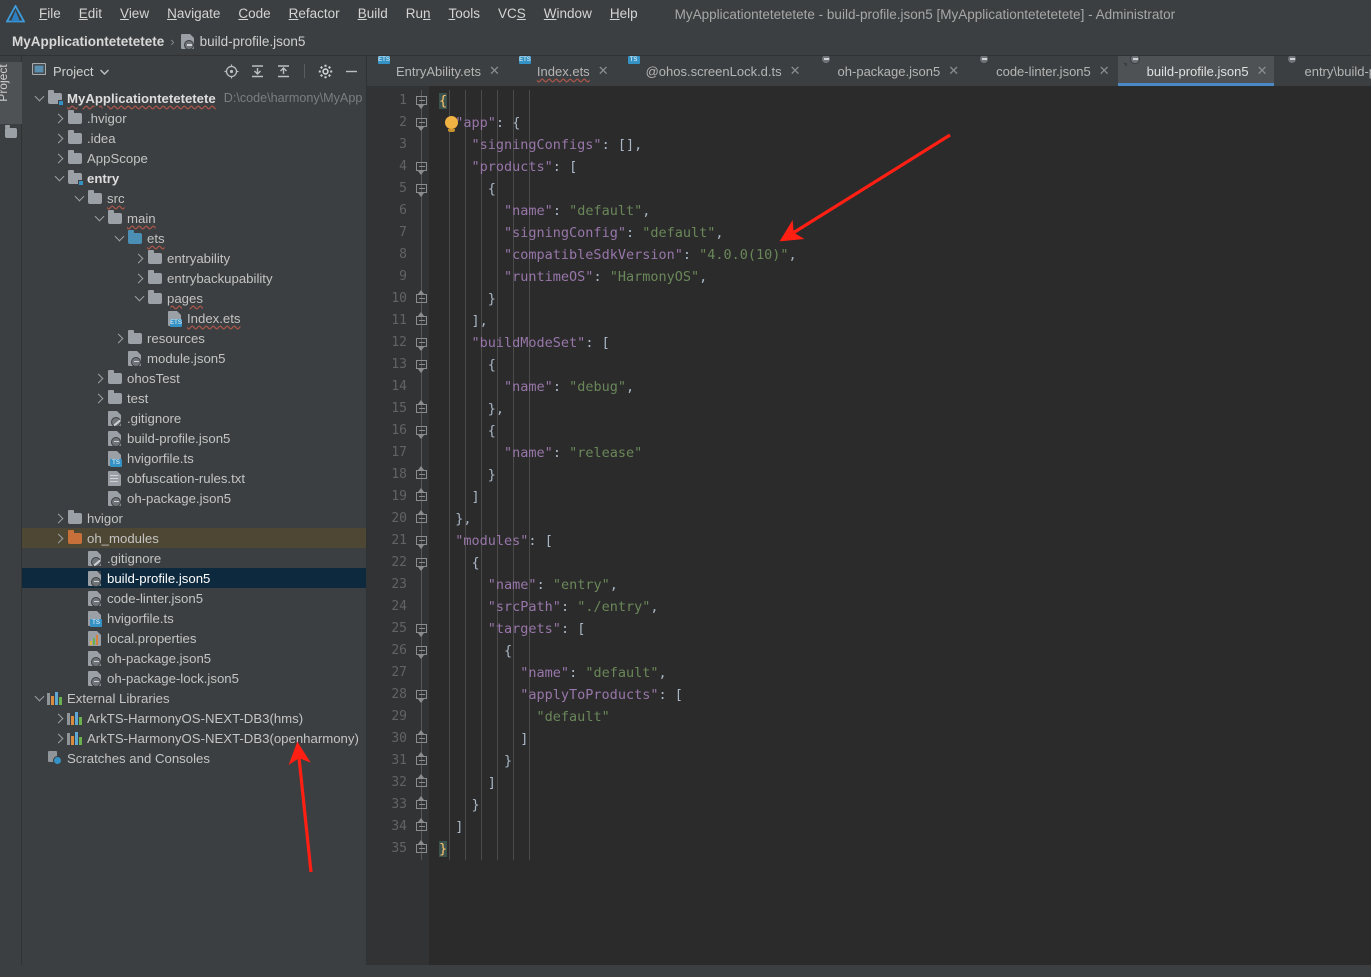 The image size is (1371, 977). Describe the element at coordinates (194, 598) in the screenshot. I see `tree-node-code-linter-json5: code-linter.json5` at that location.